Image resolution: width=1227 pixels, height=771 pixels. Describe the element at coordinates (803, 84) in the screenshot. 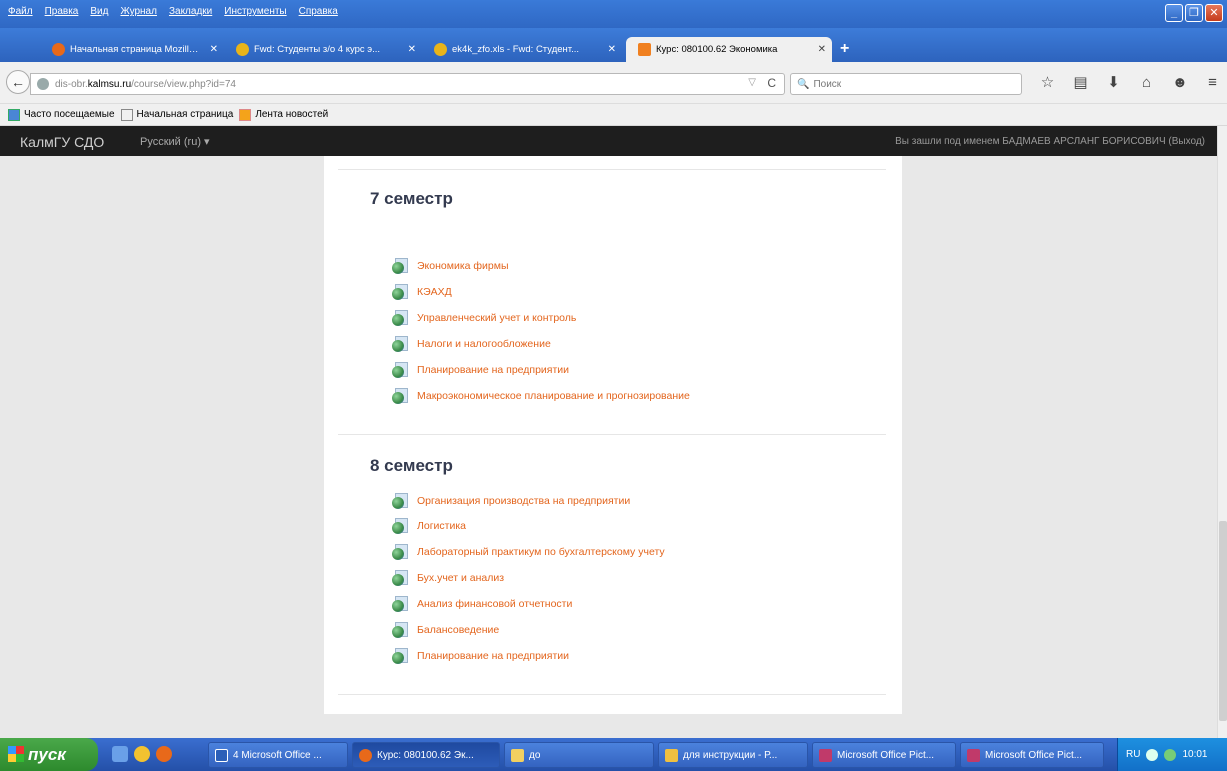

I see `search-icon: 🔍` at that location.